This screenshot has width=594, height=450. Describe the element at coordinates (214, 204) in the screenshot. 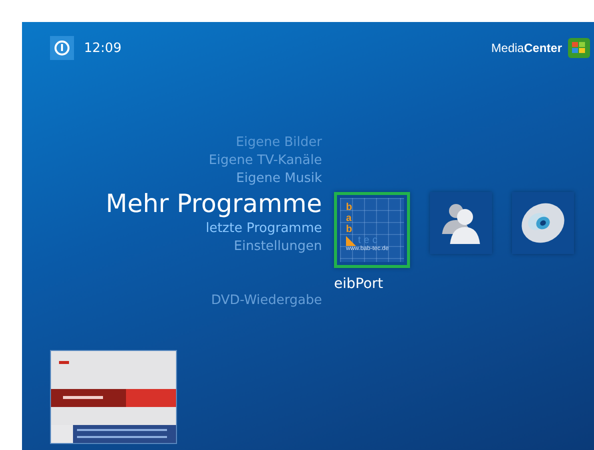

I see `menu-item: Mehr Programme` at that location.